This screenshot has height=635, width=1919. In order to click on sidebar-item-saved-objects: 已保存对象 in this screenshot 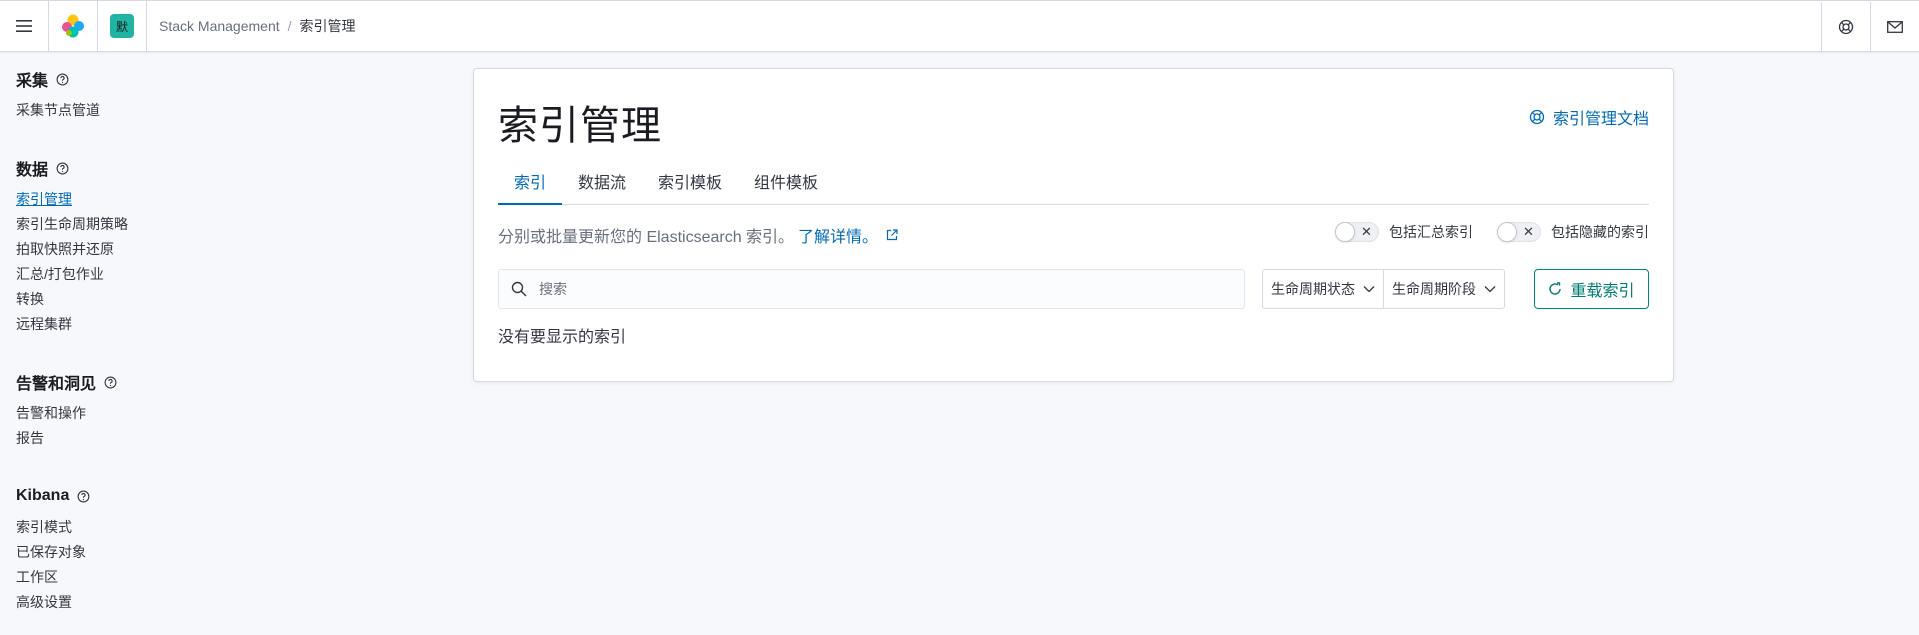, I will do `click(226, 552)`.